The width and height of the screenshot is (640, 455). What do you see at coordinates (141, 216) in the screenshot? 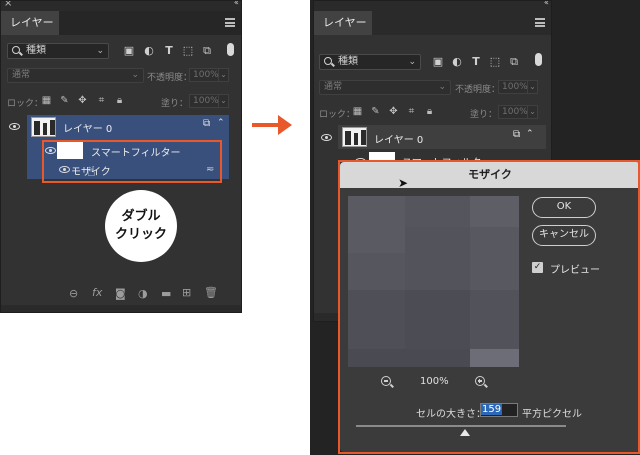
I see `badge-line-1: ダブル` at bounding box center [141, 216].